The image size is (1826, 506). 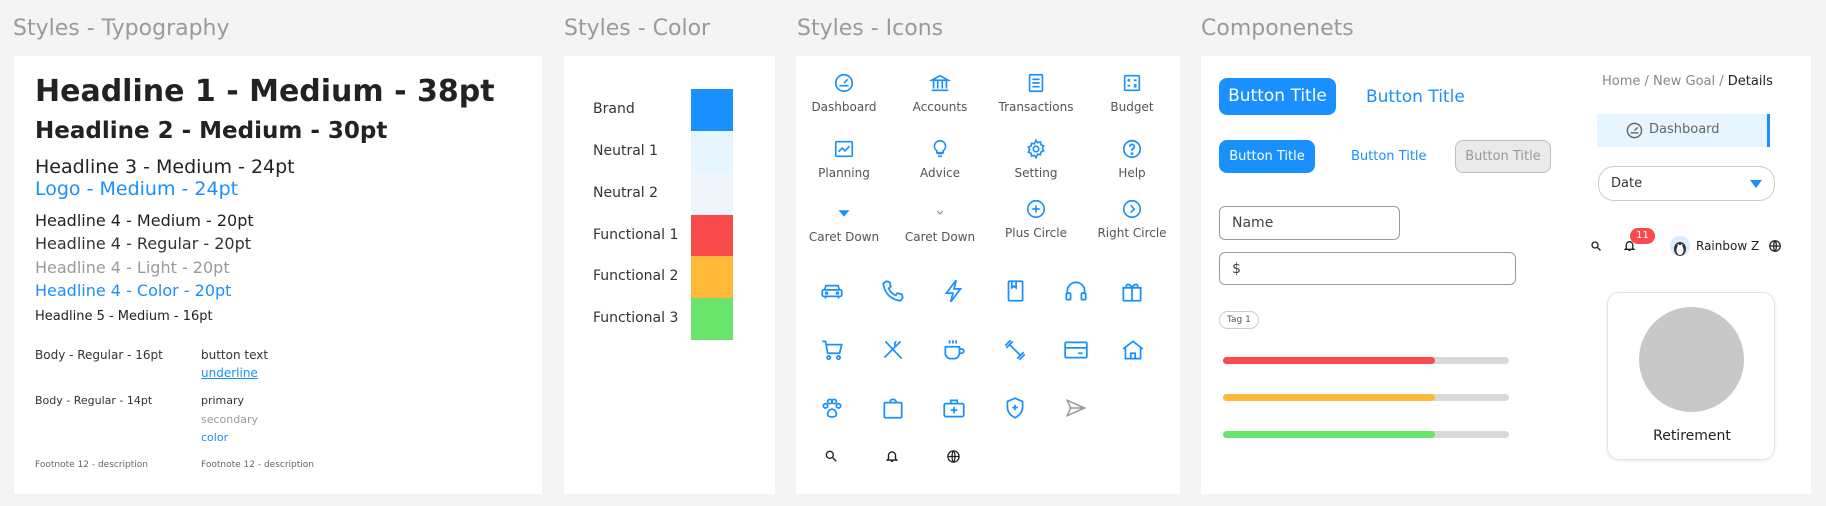 I want to click on help-icon-cell: Help, so click(x=1132, y=159).